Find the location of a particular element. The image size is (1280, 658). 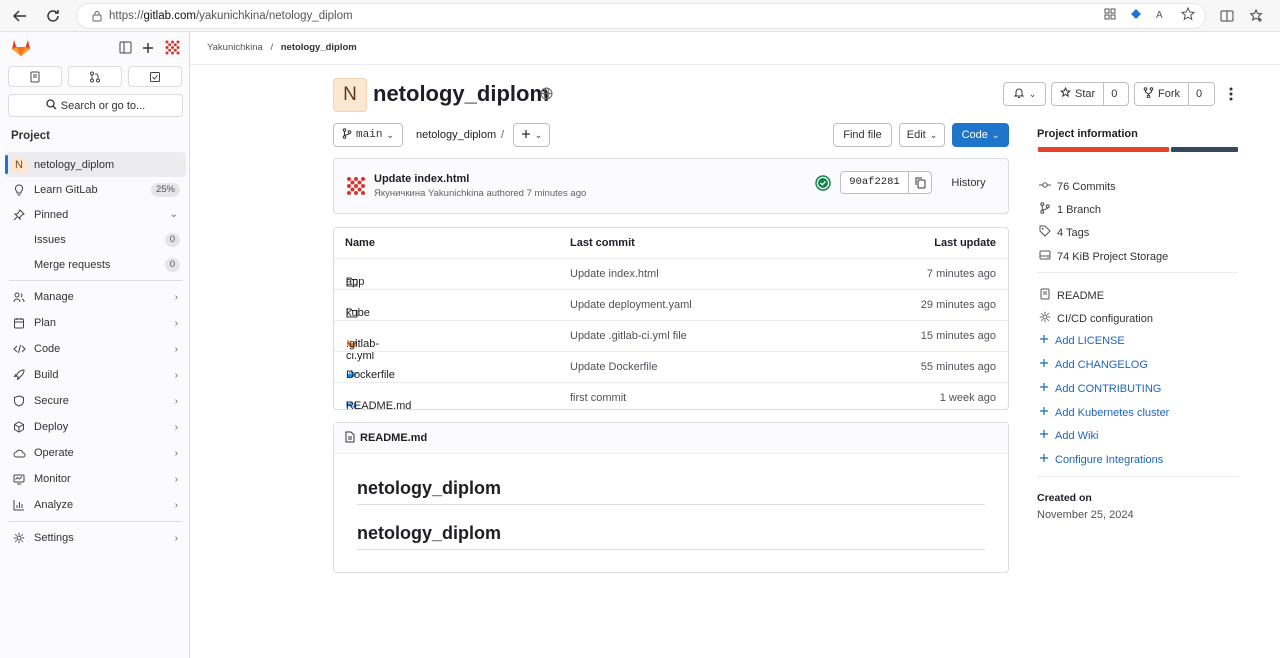

branch-selector: main ⌄ is located at coordinates (368, 135).